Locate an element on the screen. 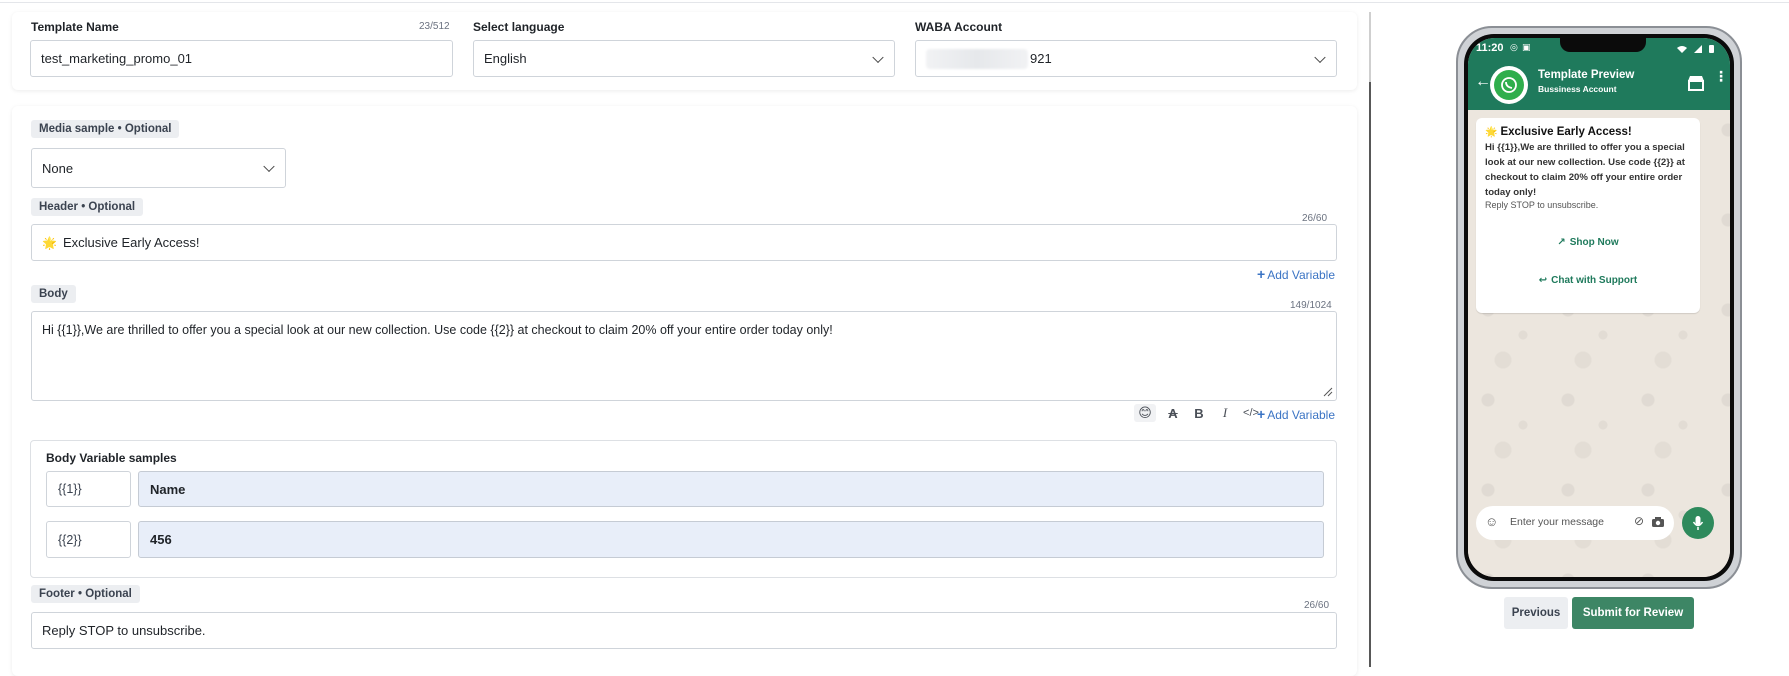 The width and height of the screenshot is (1789, 676). reply-icon: ↩ is located at coordinates (1543, 280).